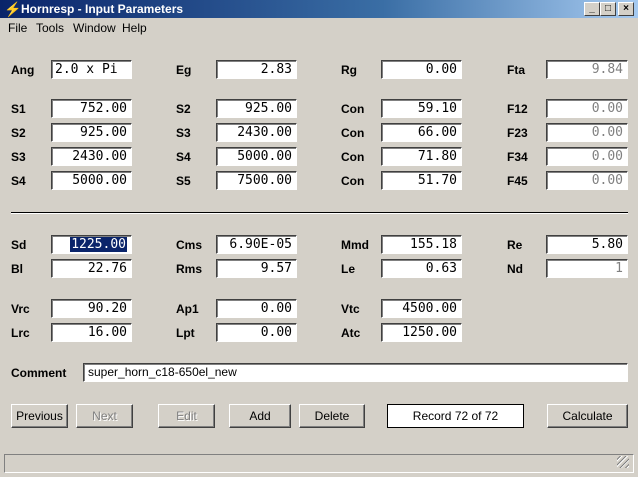 This screenshot has width=638, height=477. Describe the element at coordinates (516, 70) in the screenshot. I see `fta-label: Fta` at that location.